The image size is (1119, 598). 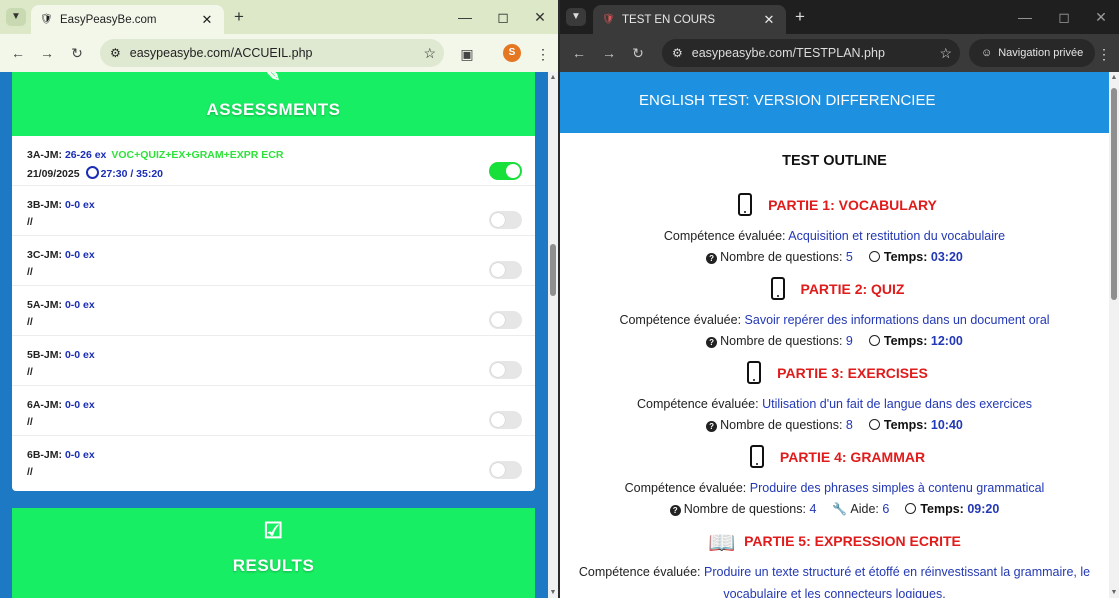 What do you see at coordinates (46, 19) in the screenshot?
I see `site-favicon-icon: 🛡` at bounding box center [46, 19].